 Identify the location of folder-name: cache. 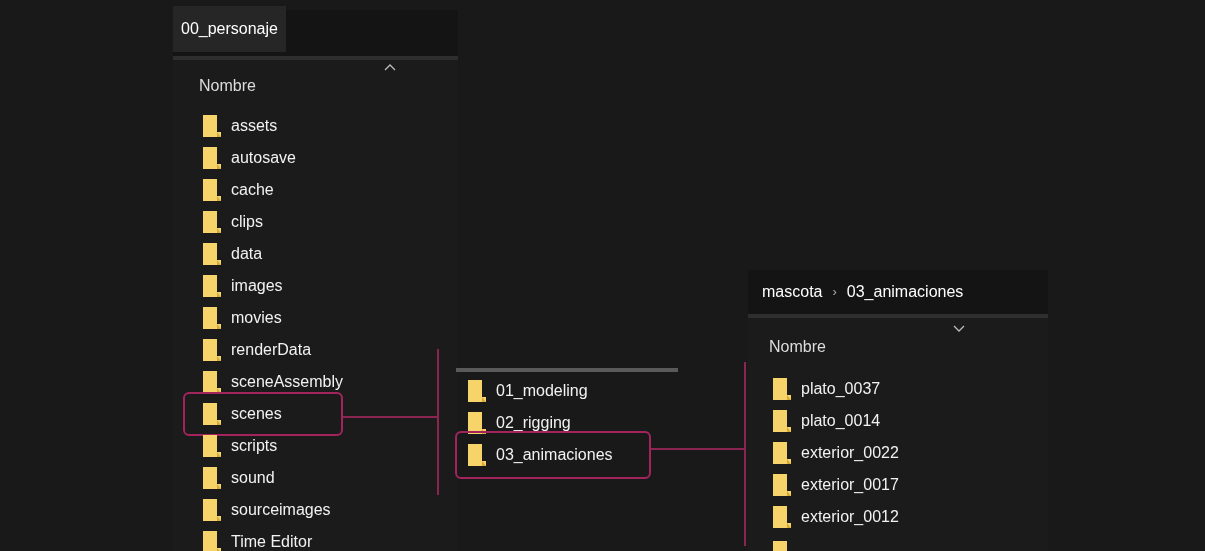
(252, 190).